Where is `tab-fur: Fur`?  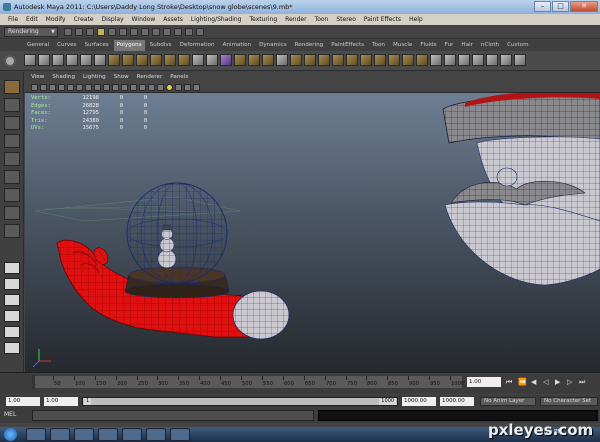
tab-fur: Fur is located at coordinates (449, 45).